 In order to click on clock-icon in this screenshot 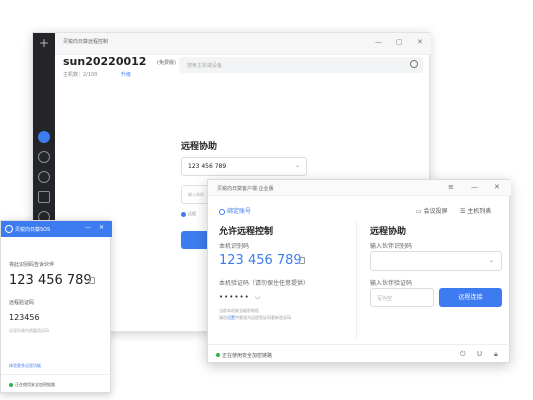, I will do `click(44, 157)`.